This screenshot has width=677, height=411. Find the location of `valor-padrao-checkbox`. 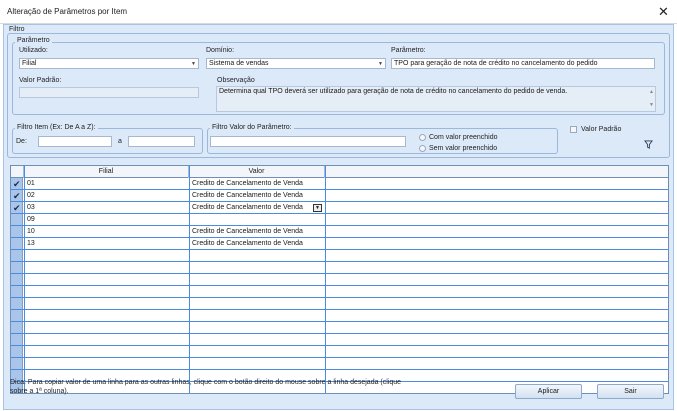

valor-padrao-checkbox is located at coordinates (573, 129).